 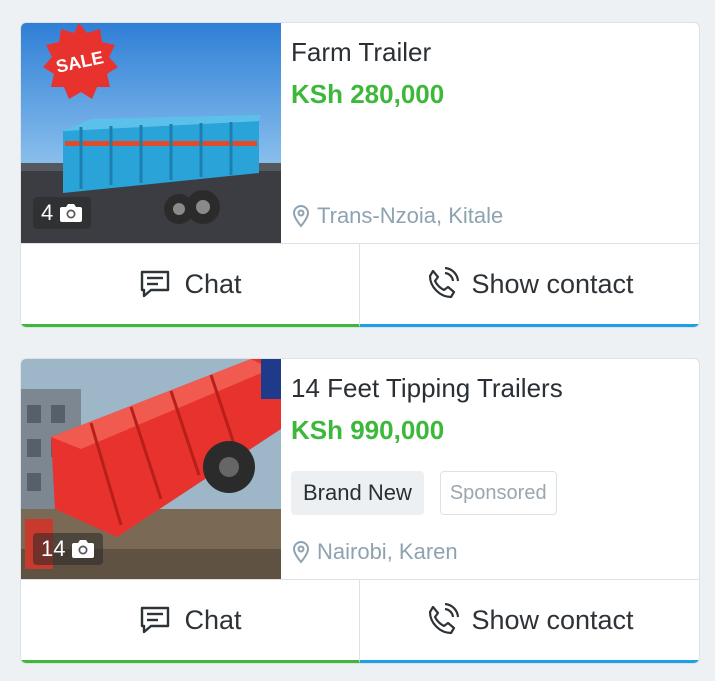 What do you see at coordinates (68, 549) in the screenshot?
I see `photo-count: 14` at bounding box center [68, 549].